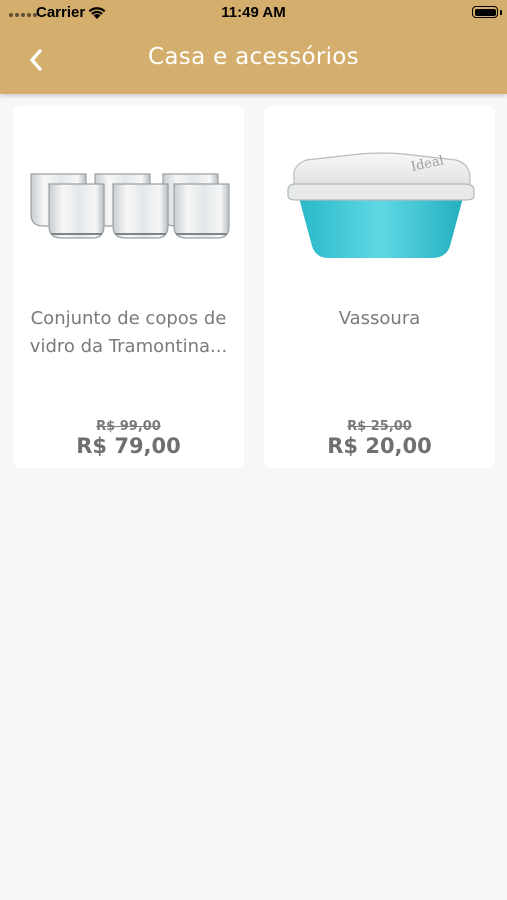 The width and height of the screenshot is (507, 900). What do you see at coordinates (128, 426) in the screenshot?
I see `product-old-price: R$ 99,00` at bounding box center [128, 426].